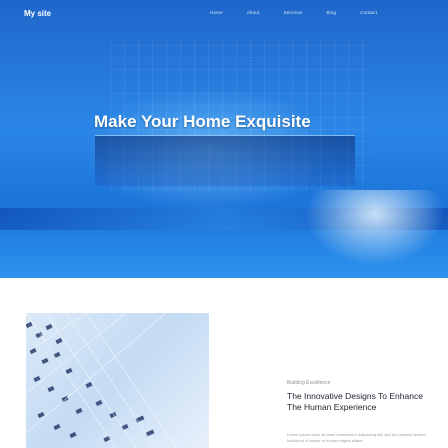  I want to click on feature-eyebrow: Building Excellence, so click(309, 383).